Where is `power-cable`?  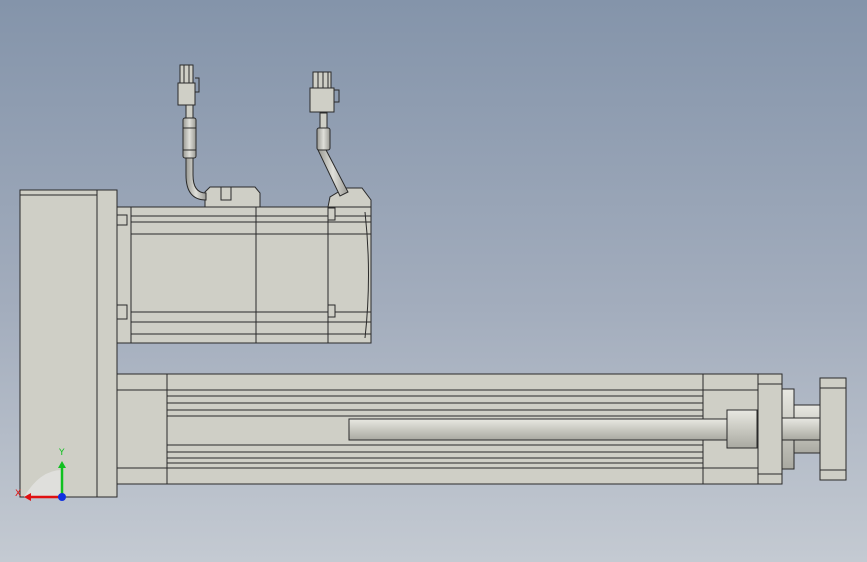 power-cable is located at coordinates (192, 132).